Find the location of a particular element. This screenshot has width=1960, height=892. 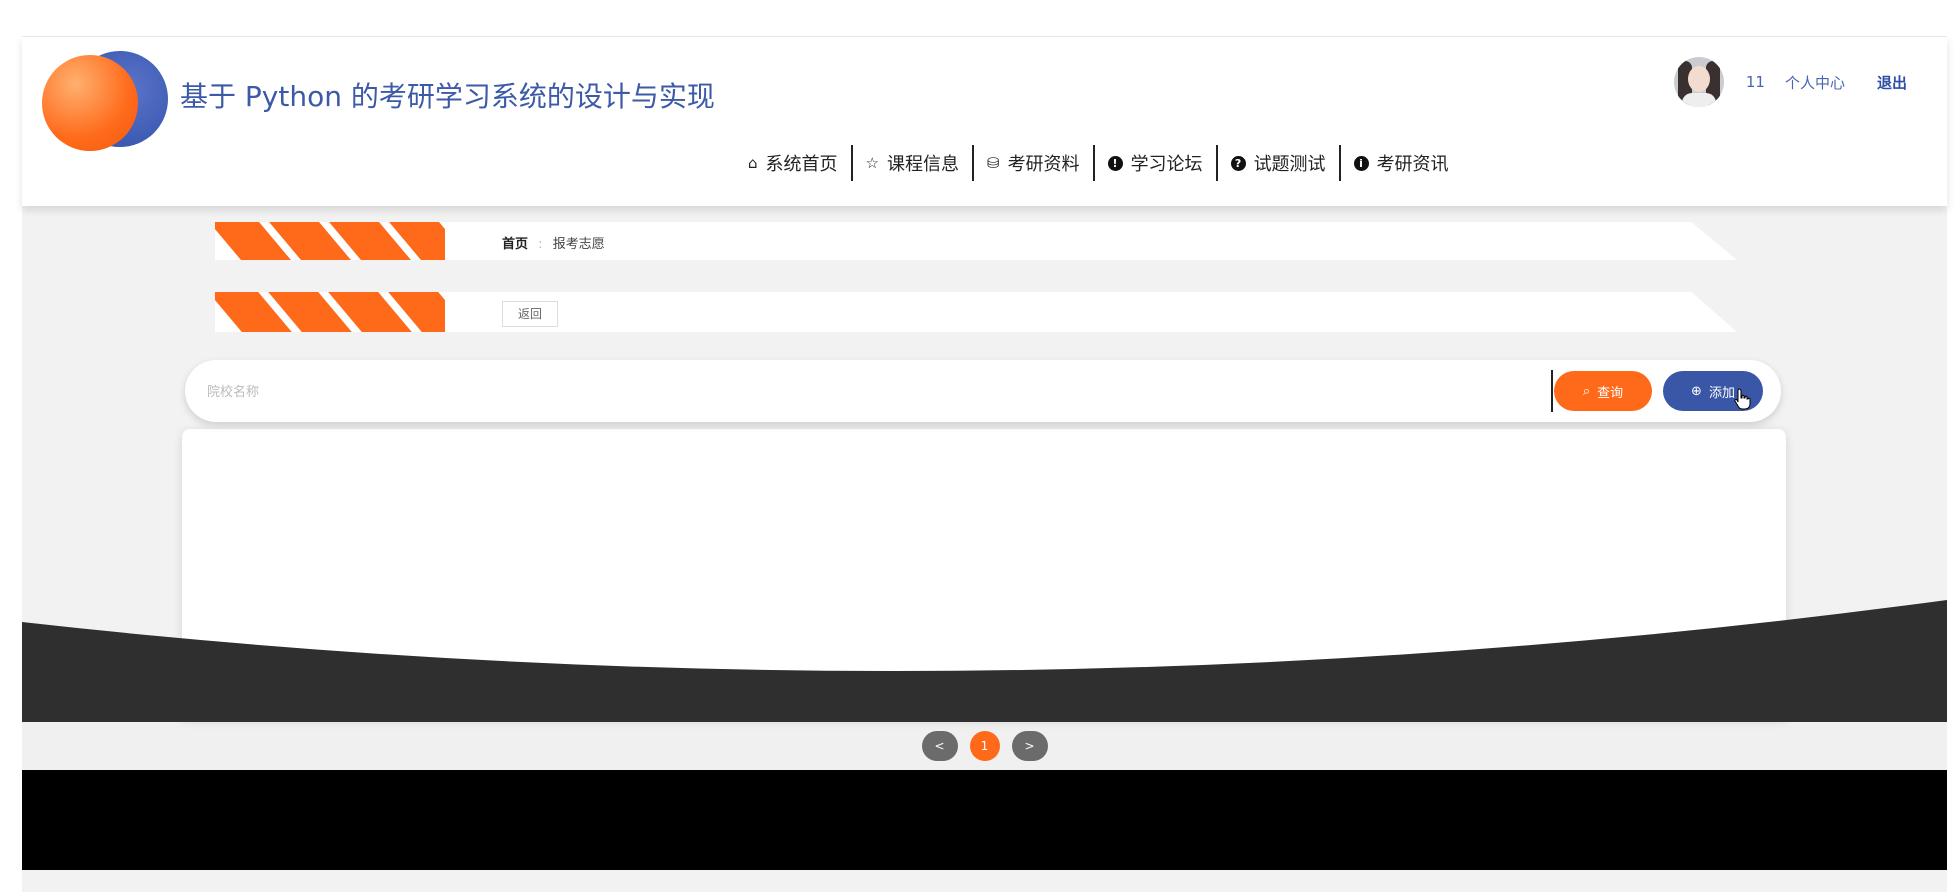

avatar is located at coordinates (1698, 82).